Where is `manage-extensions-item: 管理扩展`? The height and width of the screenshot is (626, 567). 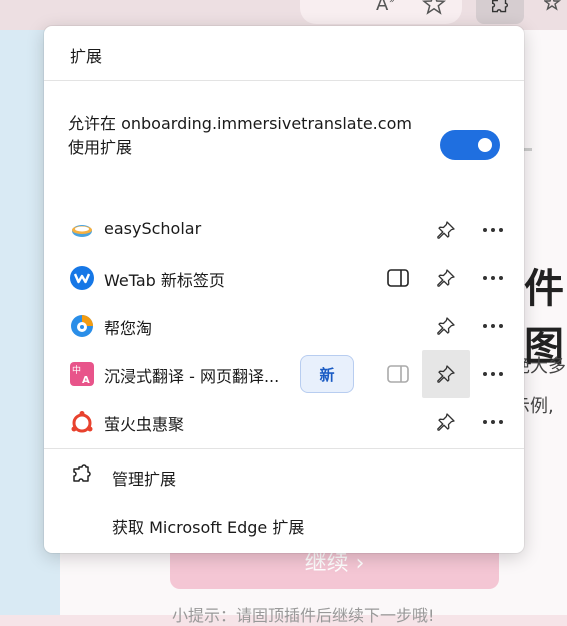
manage-extensions-item: 管理扩展 is located at coordinates (284, 476).